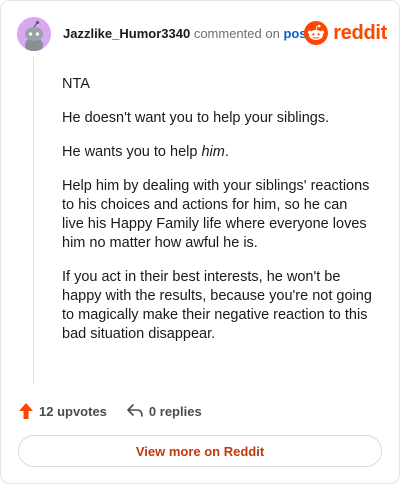 This screenshot has height=484, width=400. I want to click on commented-on-text: commented on, so click(236, 33).